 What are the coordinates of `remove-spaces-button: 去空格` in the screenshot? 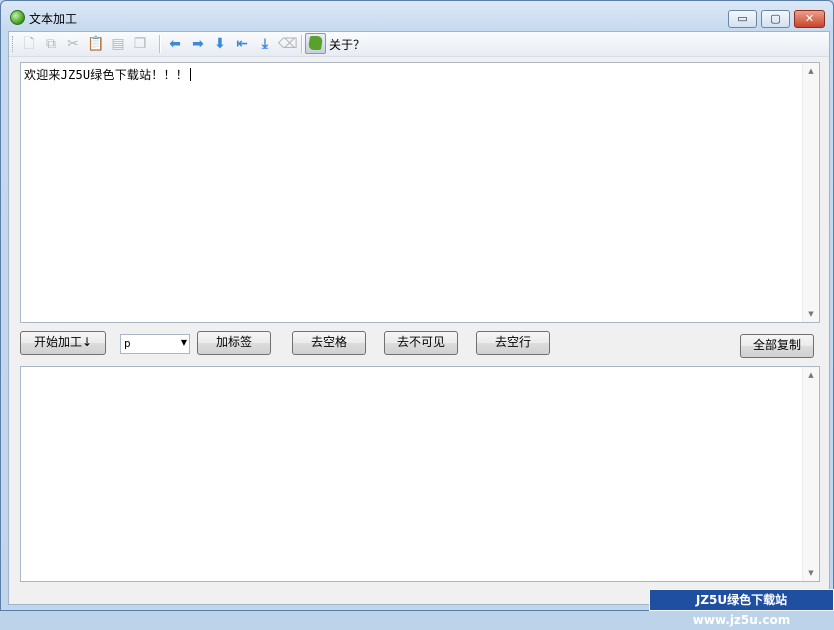 It's located at (329, 343).